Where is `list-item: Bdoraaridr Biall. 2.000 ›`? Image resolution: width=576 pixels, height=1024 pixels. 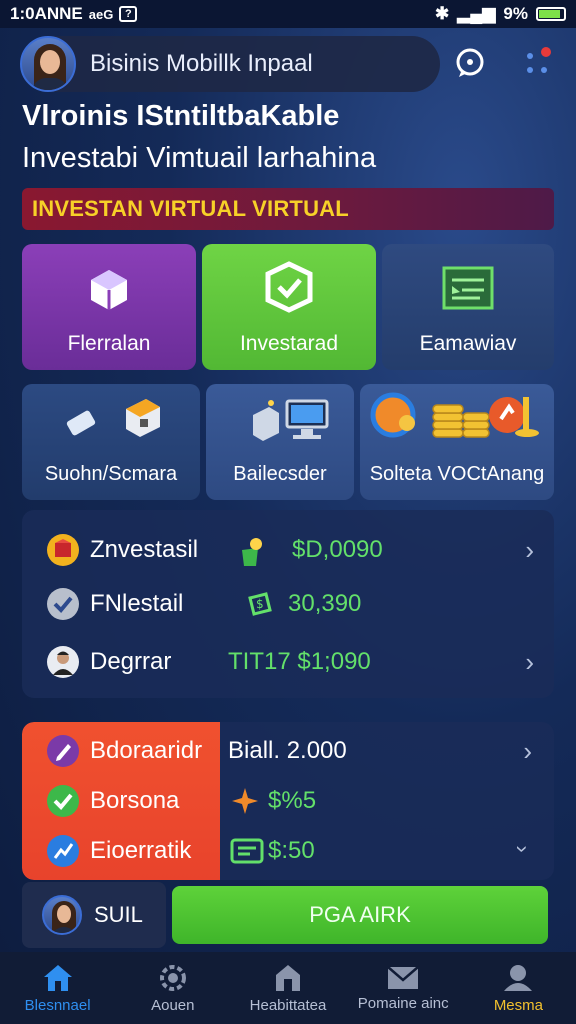 list-item: Bdoraaridr Biall. 2.000 › is located at coordinates (288, 751).